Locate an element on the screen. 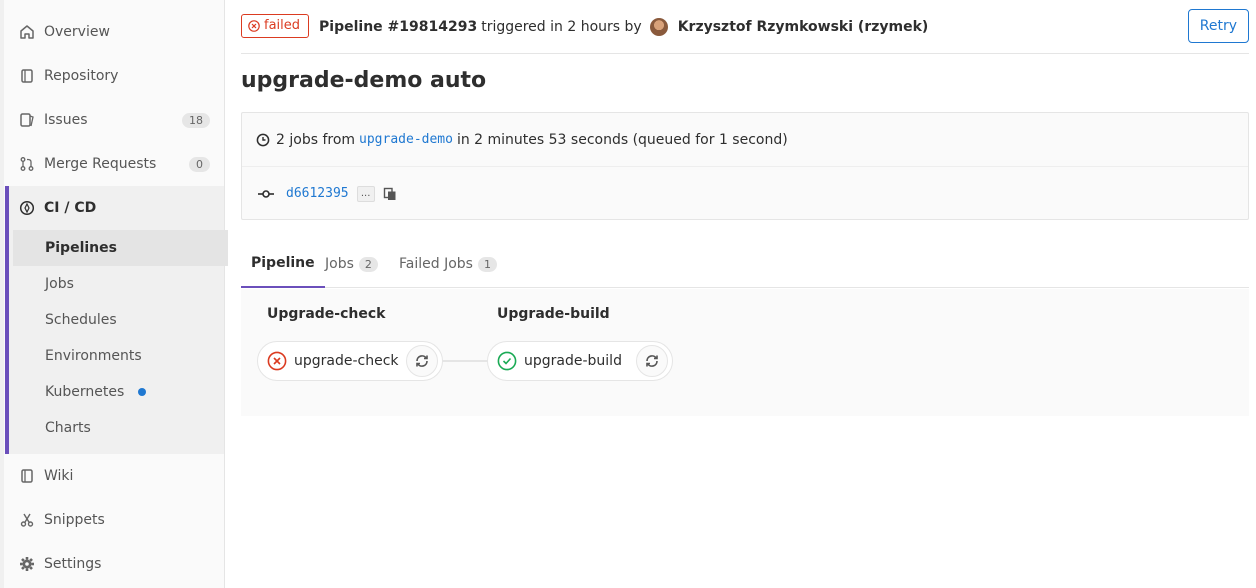  sidebar-item-label: CI / CD is located at coordinates (70, 208).